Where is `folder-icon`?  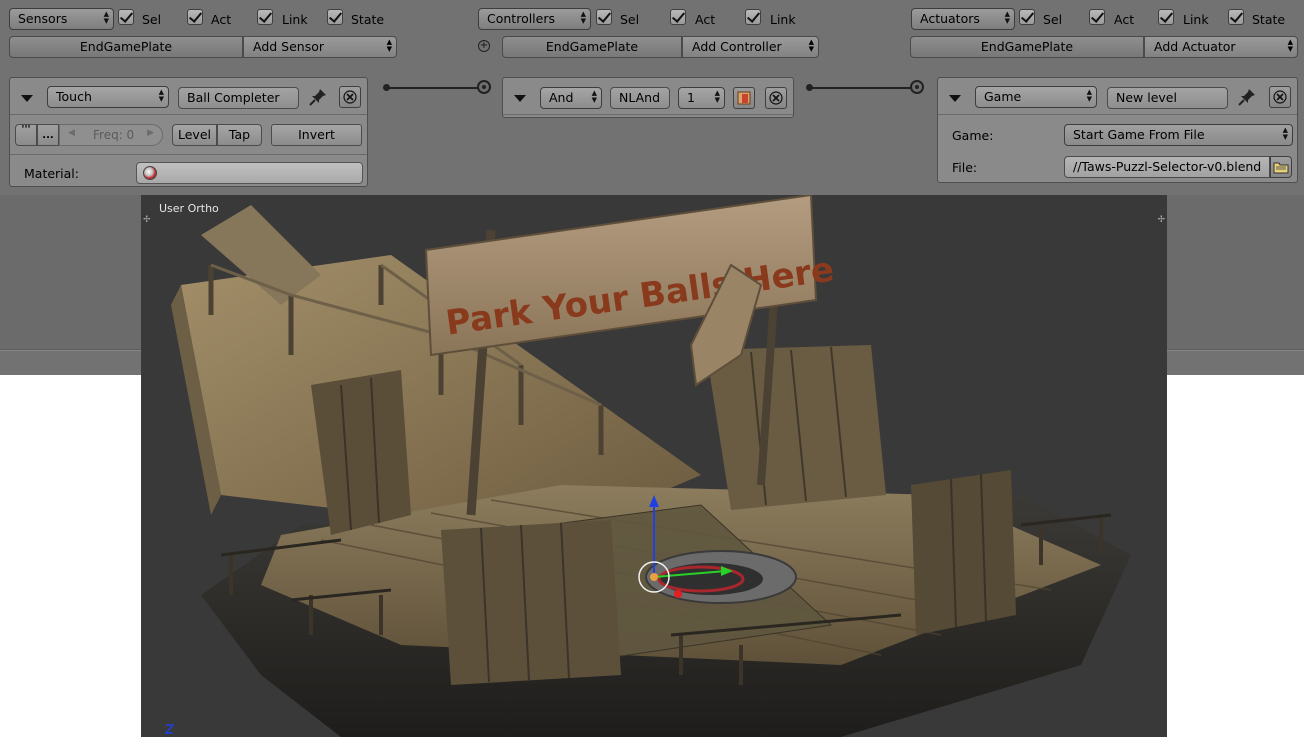
folder-icon is located at coordinates (1281, 168).